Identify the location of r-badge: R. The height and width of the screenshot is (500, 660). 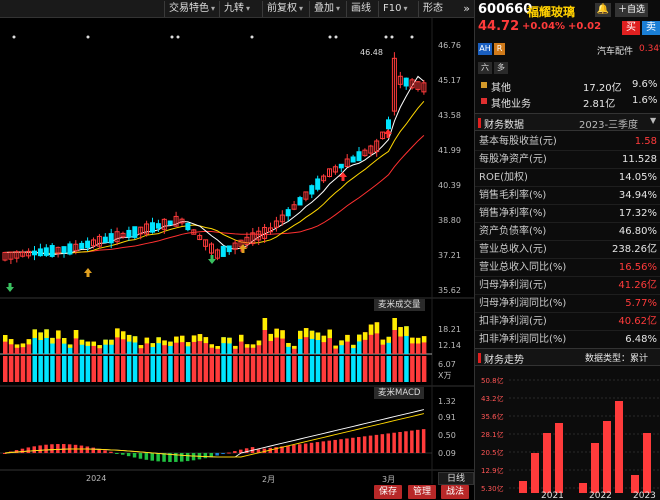
(499, 49).